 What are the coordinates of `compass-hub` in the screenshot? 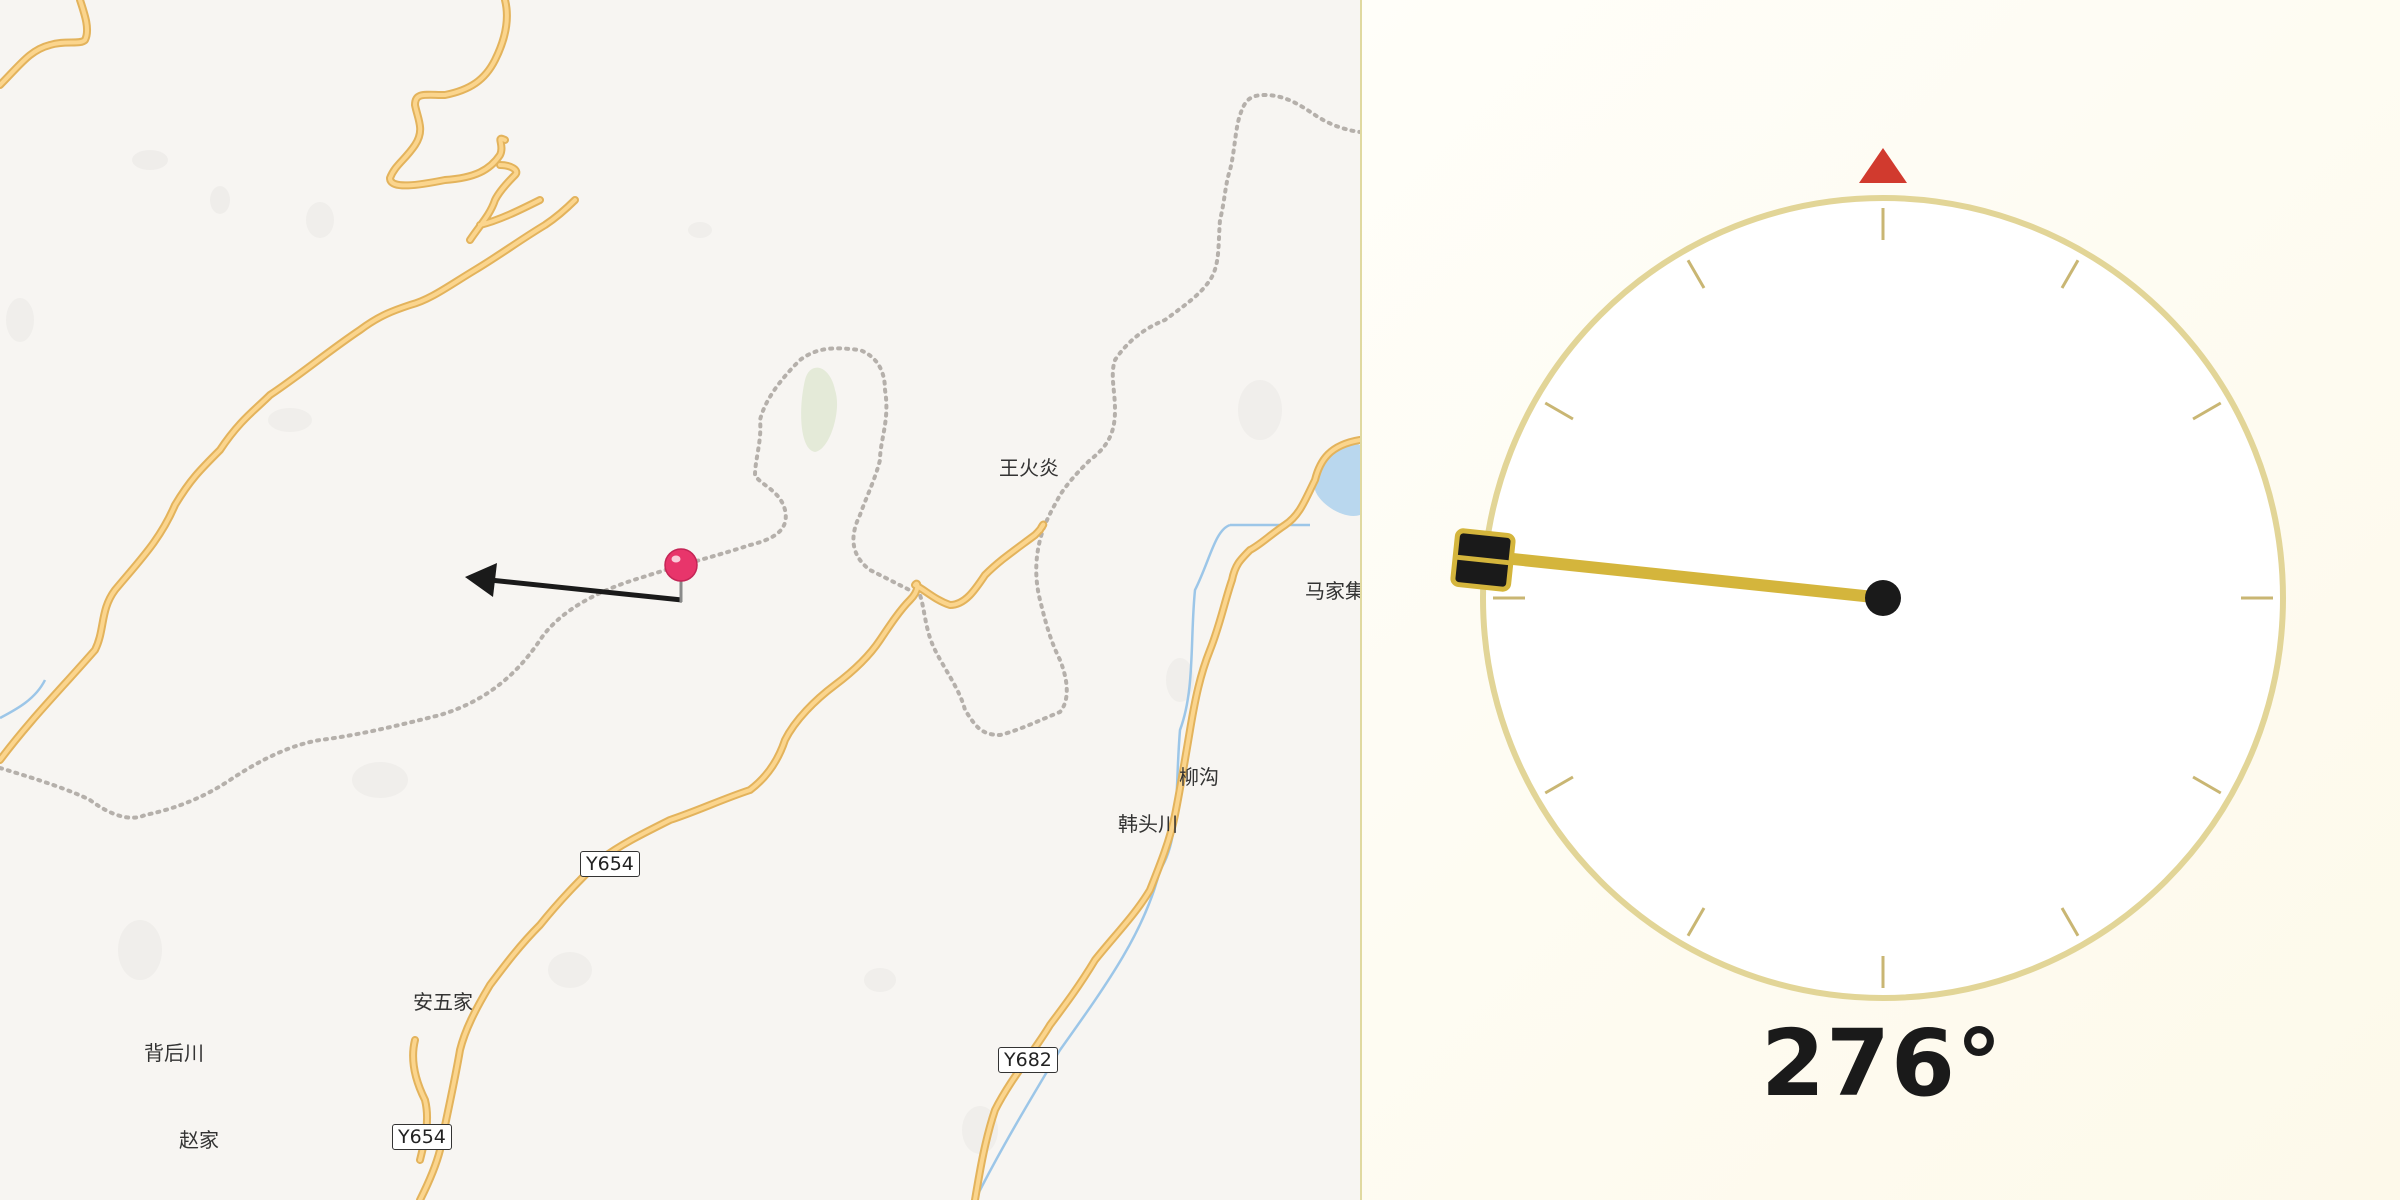 It's located at (1883, 598).